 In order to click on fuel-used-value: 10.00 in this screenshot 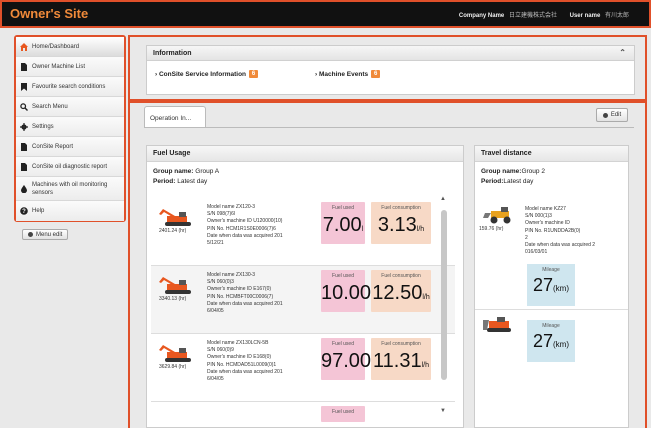, I will do `click(346, 293)`.